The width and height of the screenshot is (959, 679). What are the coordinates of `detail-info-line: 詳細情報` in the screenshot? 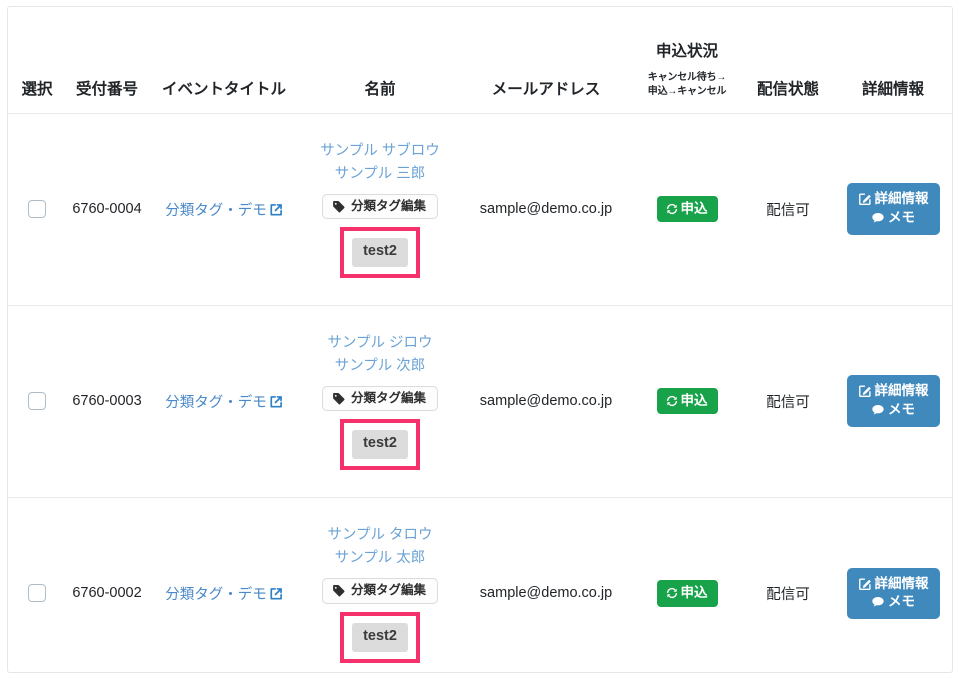 It's located at (893, 391).